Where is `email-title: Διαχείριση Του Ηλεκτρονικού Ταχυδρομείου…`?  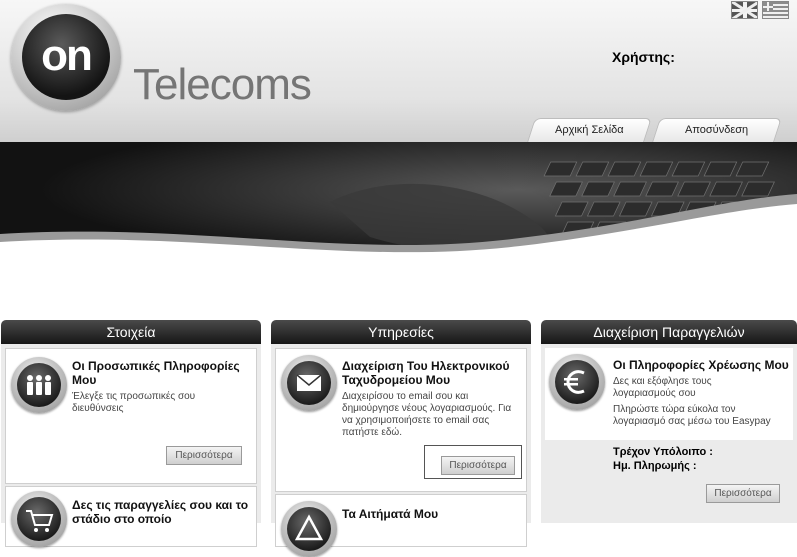 email-title: Διαχείριση Του Ηλεκτρονικού Ταχυδρομείου… is located at coordinates (432, 373).